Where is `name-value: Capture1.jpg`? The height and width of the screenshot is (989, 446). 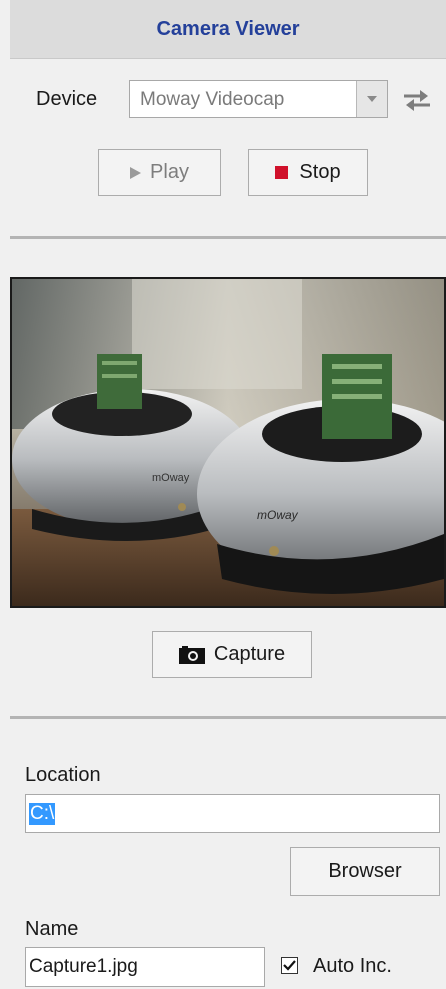 name-value: Capture1.jpg is located at coordinates (83, 966).